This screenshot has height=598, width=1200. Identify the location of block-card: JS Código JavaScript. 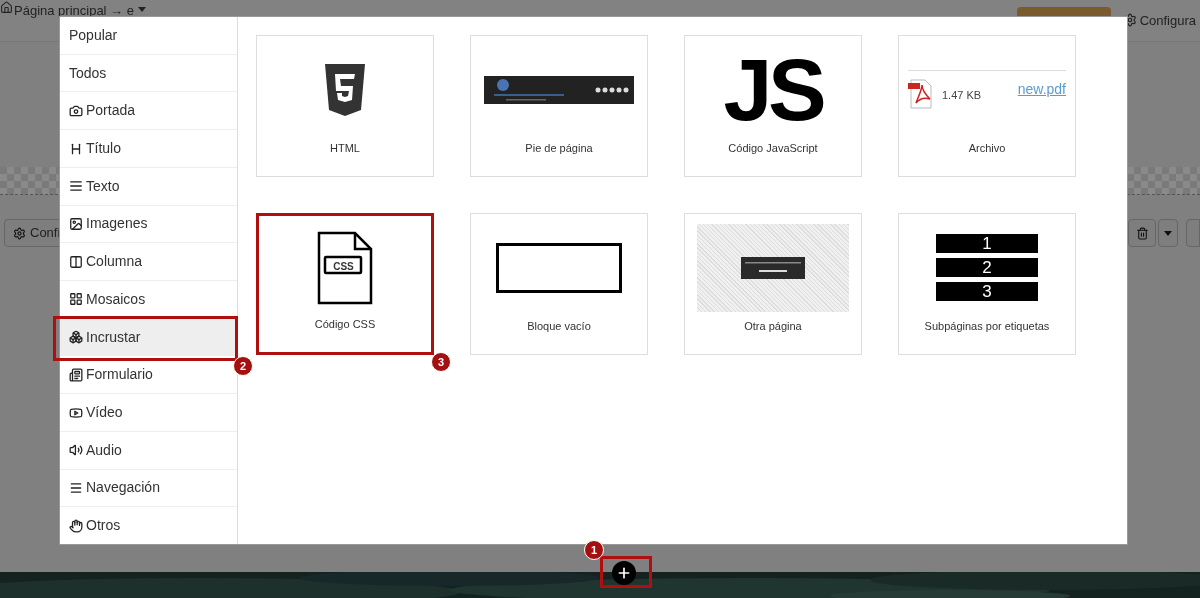
(773, 106).